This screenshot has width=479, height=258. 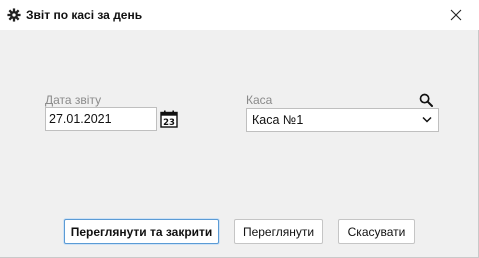 What do you see at coordinates (427, 119) in the screenshot?
I see `chevron-down-icon` at bounding box center [427, 119].